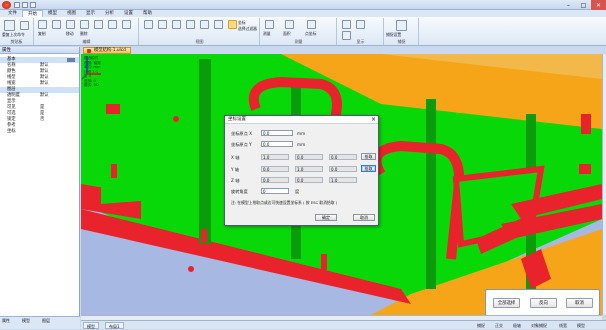 This screenshot has width=606, height=330. I want to click on tab-view: 视图, so click(71, 13).